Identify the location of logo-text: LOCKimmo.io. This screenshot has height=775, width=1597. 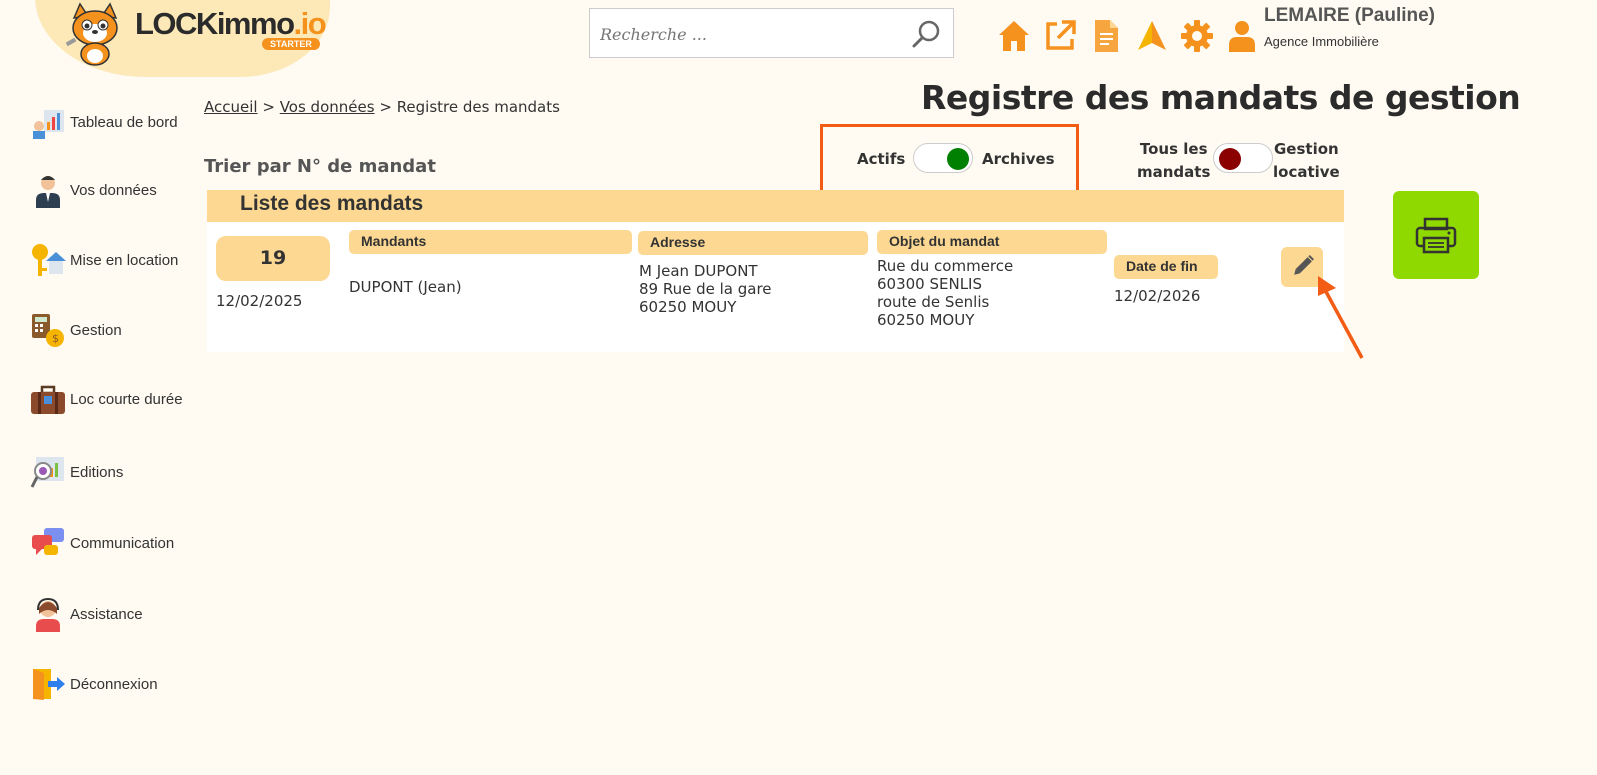
(231, 24).